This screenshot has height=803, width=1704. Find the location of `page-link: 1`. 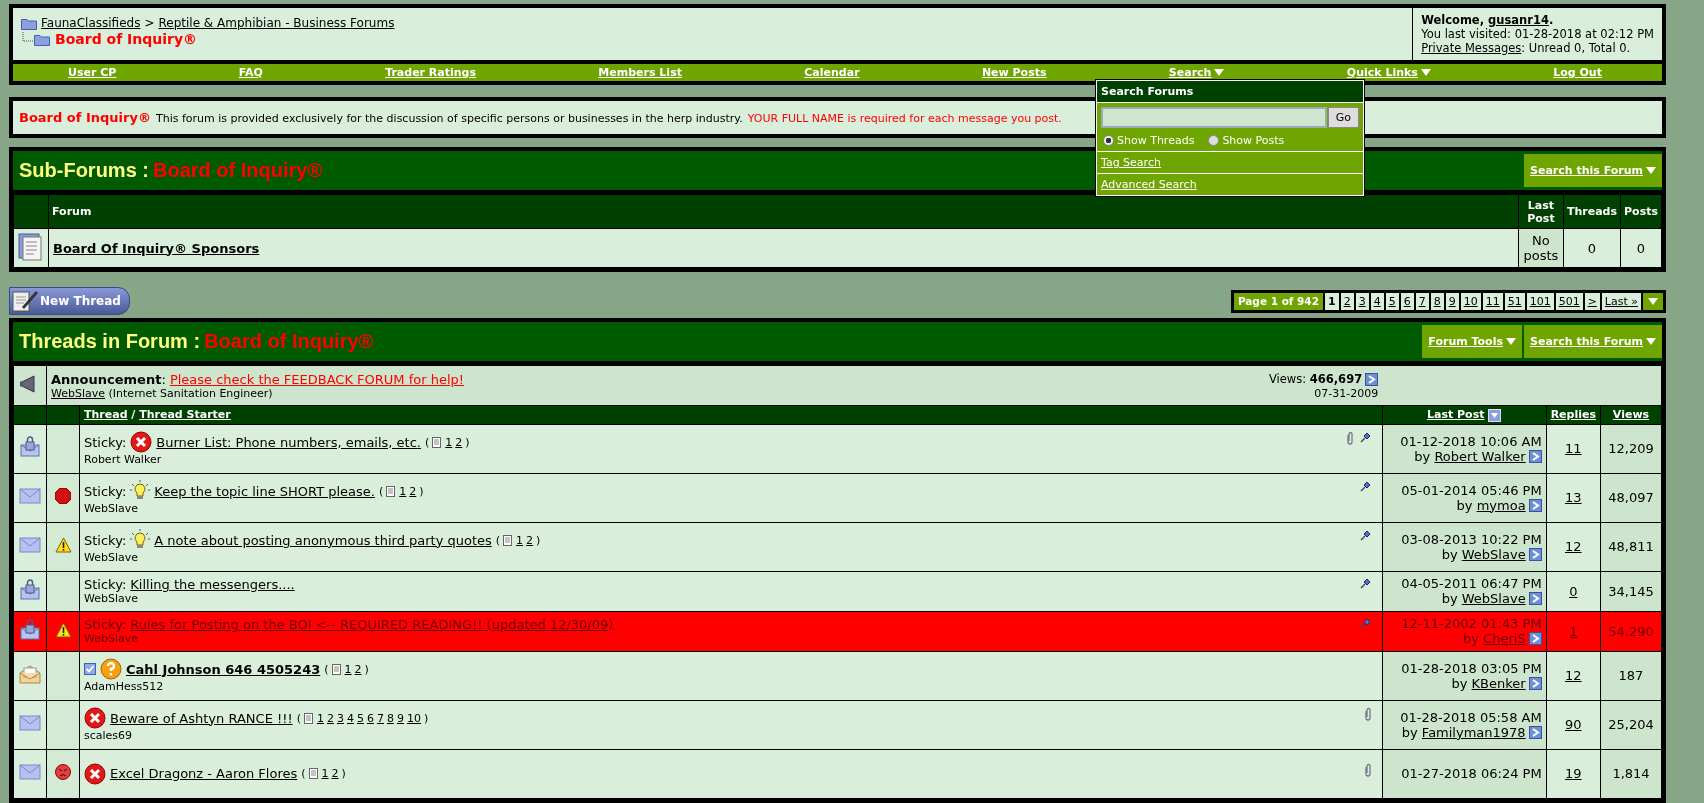

page-link: 1 is located at coordinates (1332, 301).